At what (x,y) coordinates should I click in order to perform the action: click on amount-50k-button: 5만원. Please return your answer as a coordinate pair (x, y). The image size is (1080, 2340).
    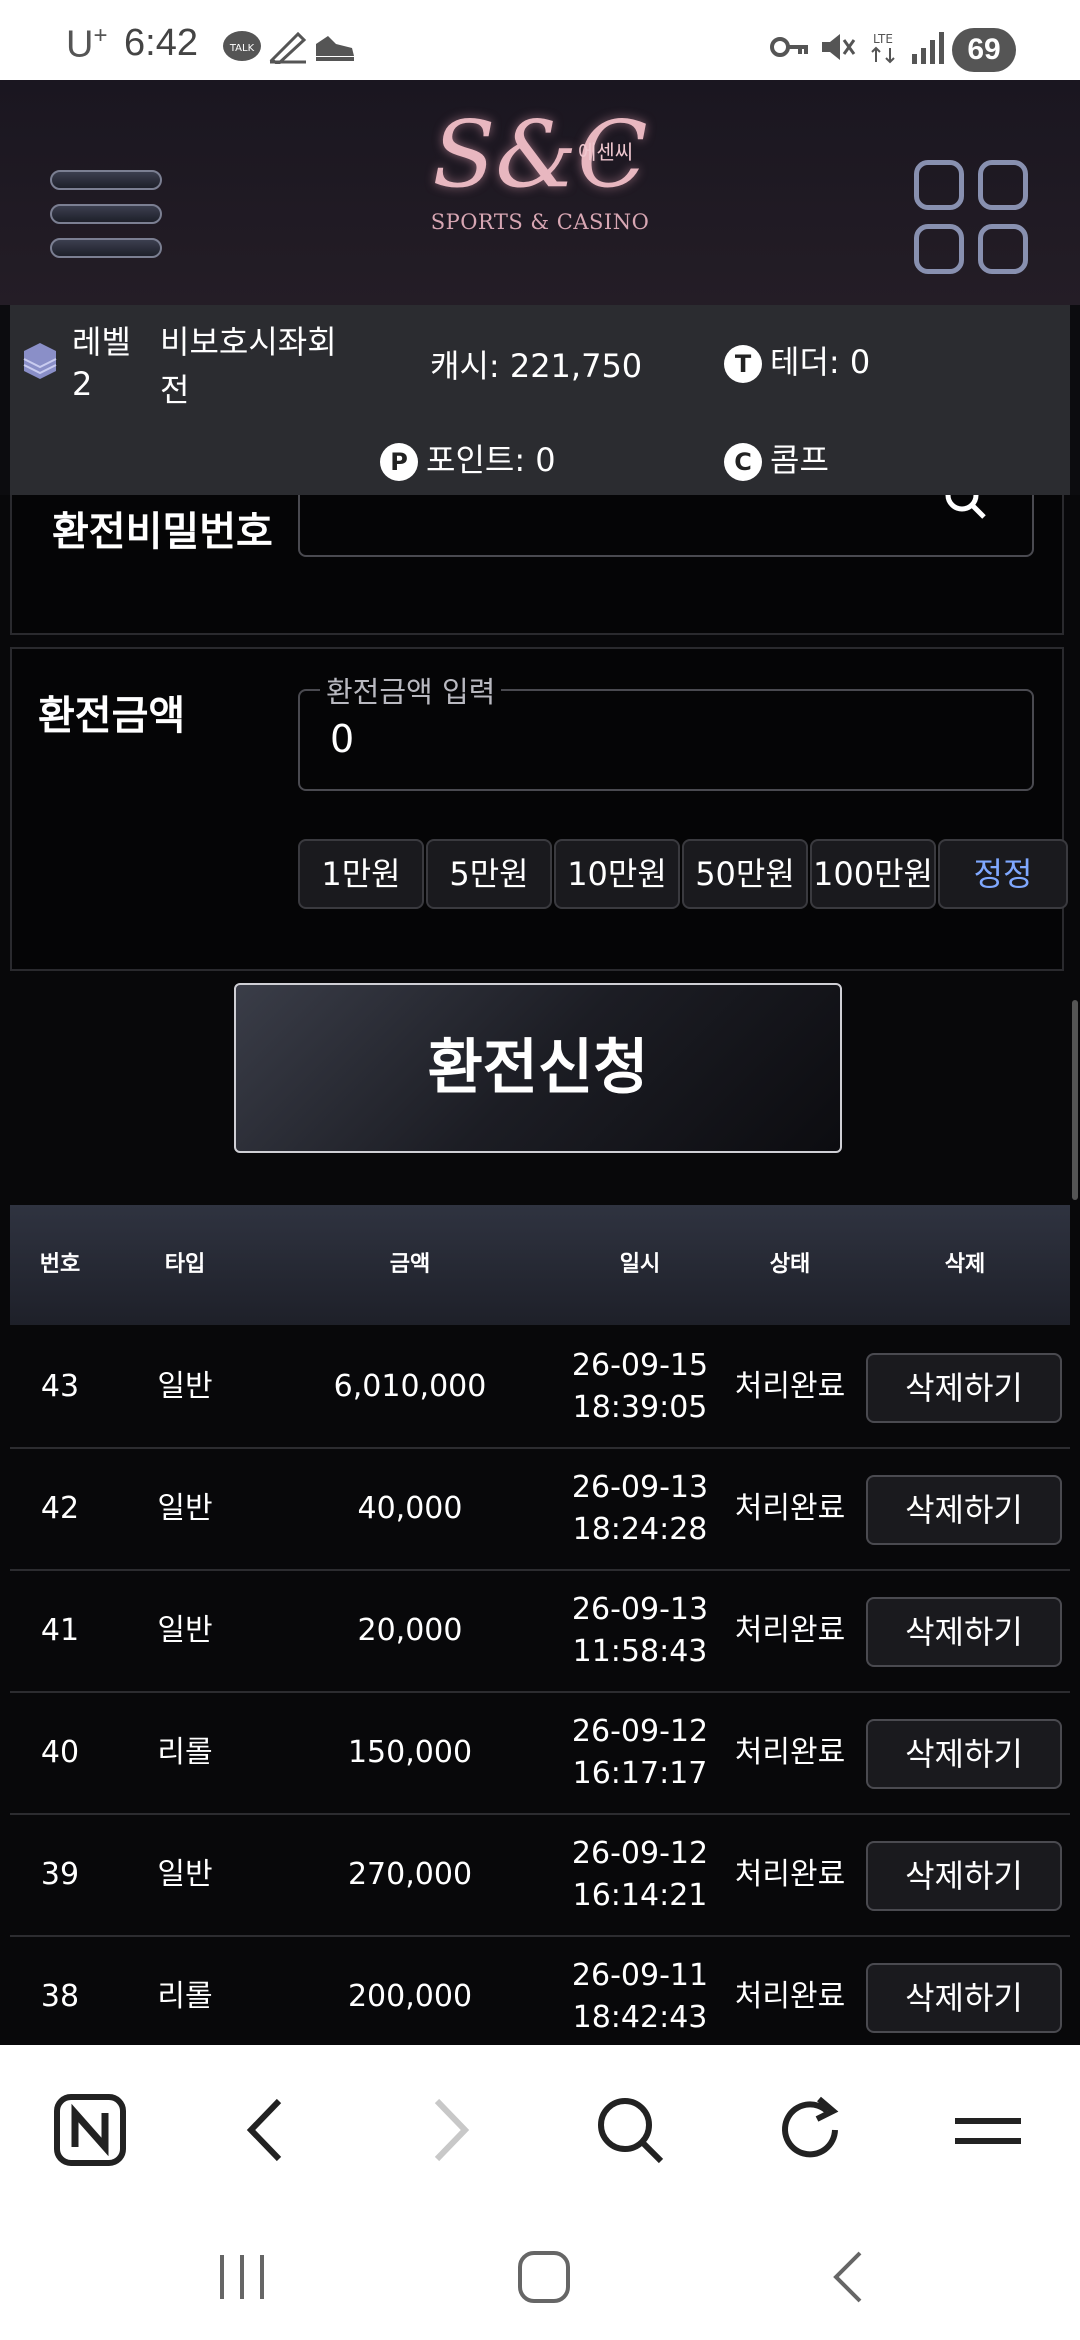
    Looking at the image, I should click on (489, 874).